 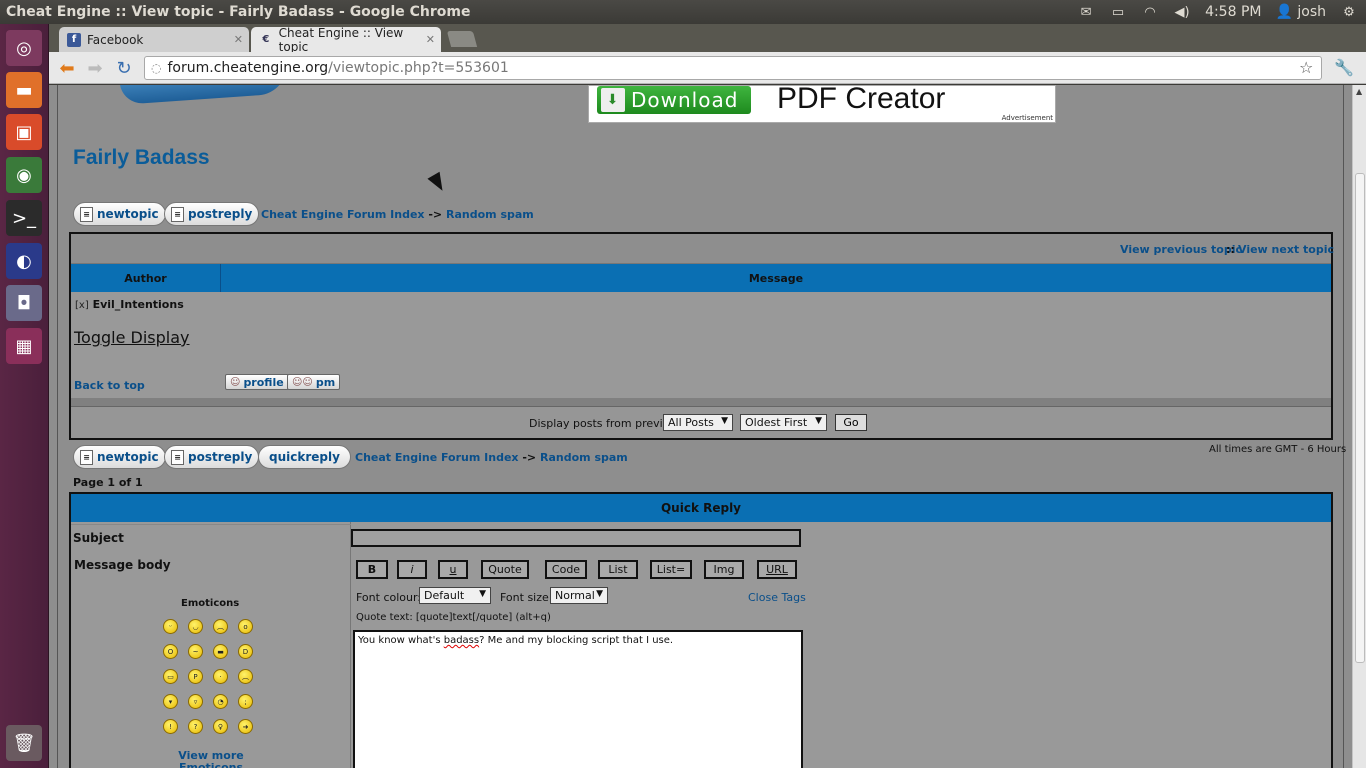 I want to click on back-button: ⬅, so click(x=67, y=68).